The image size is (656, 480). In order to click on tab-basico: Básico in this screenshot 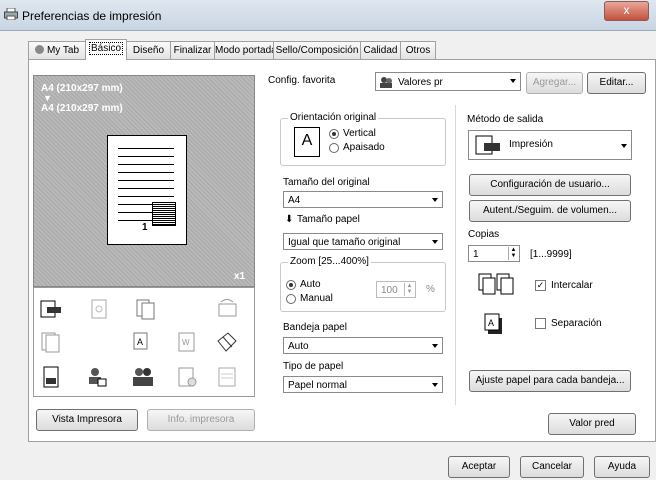, I will do `click(106, 49)`.